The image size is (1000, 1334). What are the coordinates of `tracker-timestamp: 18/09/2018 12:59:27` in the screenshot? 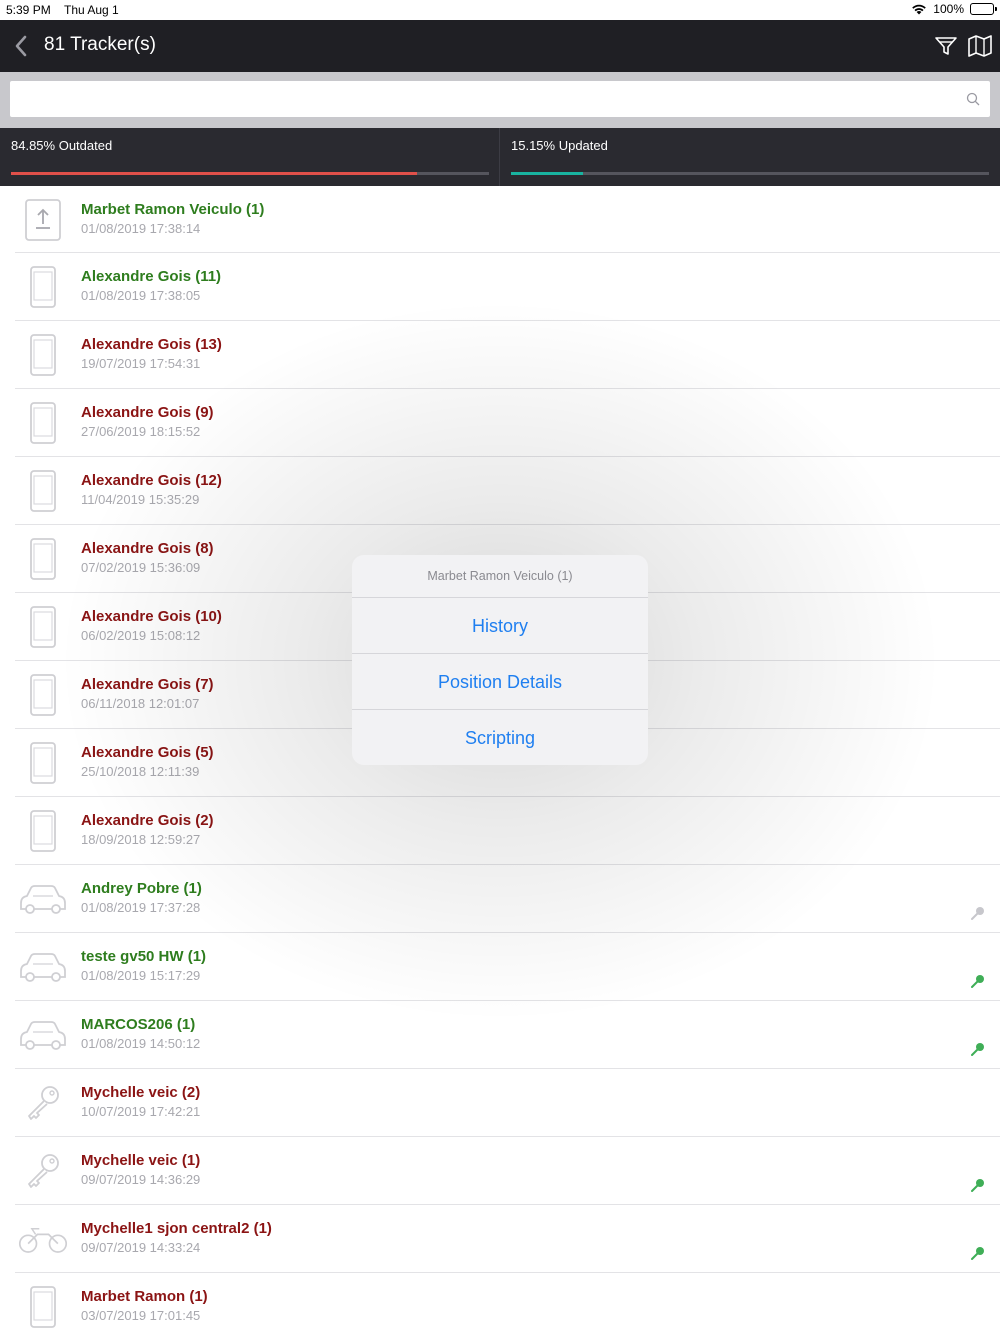 It's located at (141, 839).